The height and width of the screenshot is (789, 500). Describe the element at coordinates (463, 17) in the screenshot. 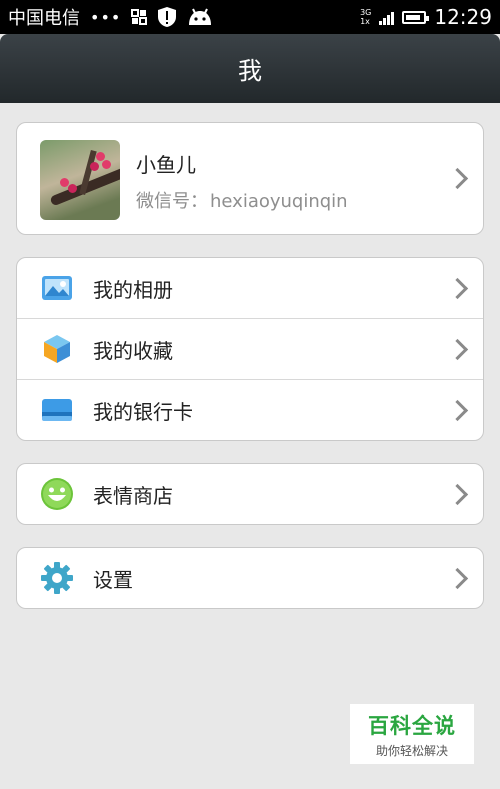

I see `clock: 12:29` at that location.